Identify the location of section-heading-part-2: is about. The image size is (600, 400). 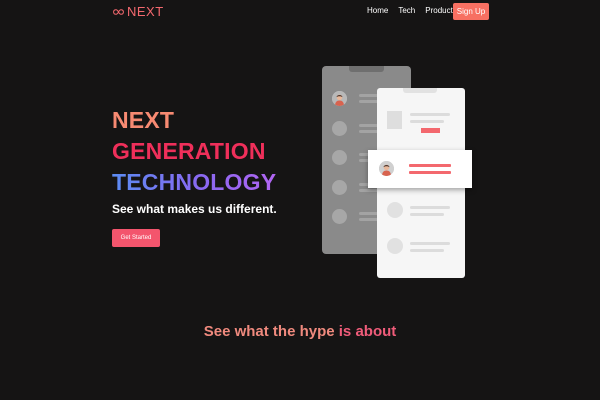
(367, 331).